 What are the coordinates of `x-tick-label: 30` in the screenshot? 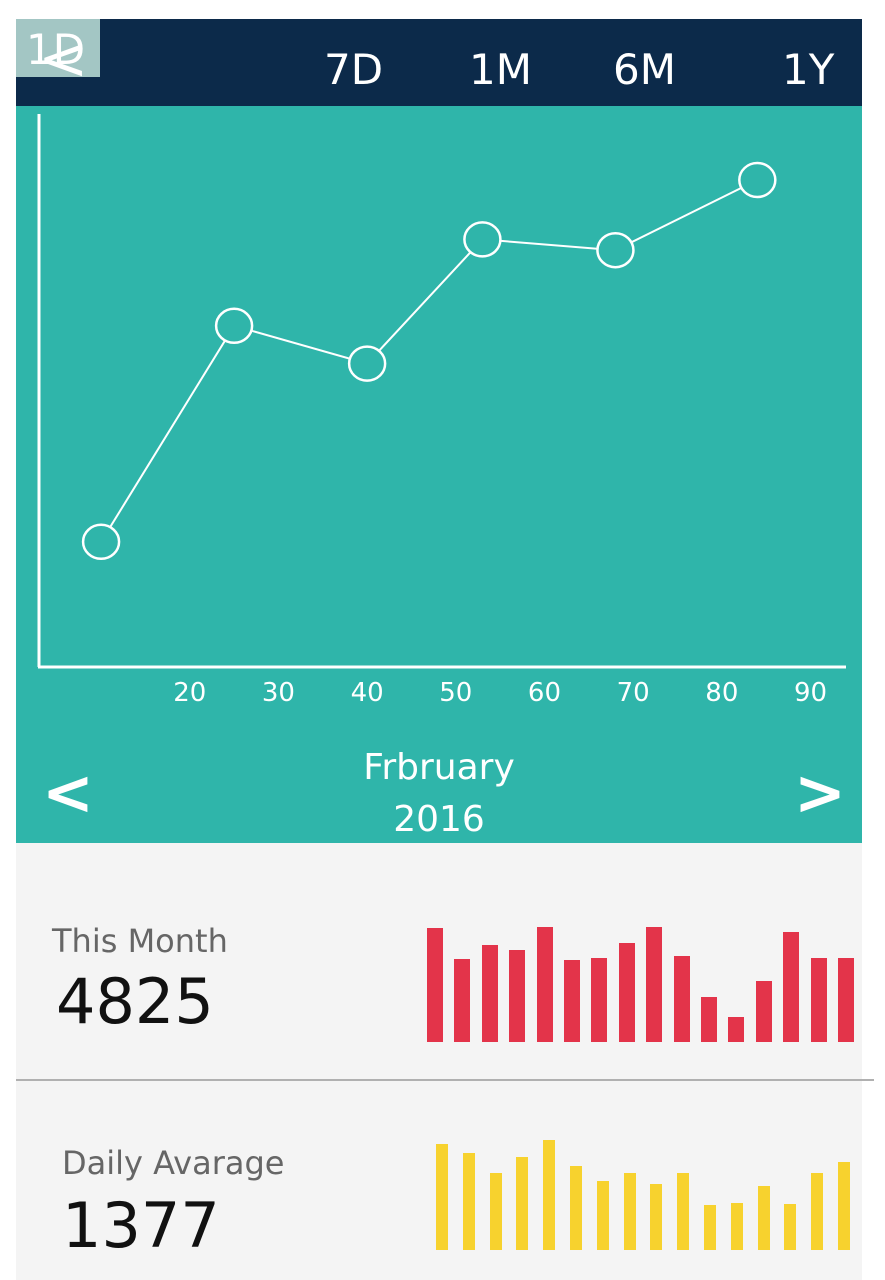 It's located at (278, 693).